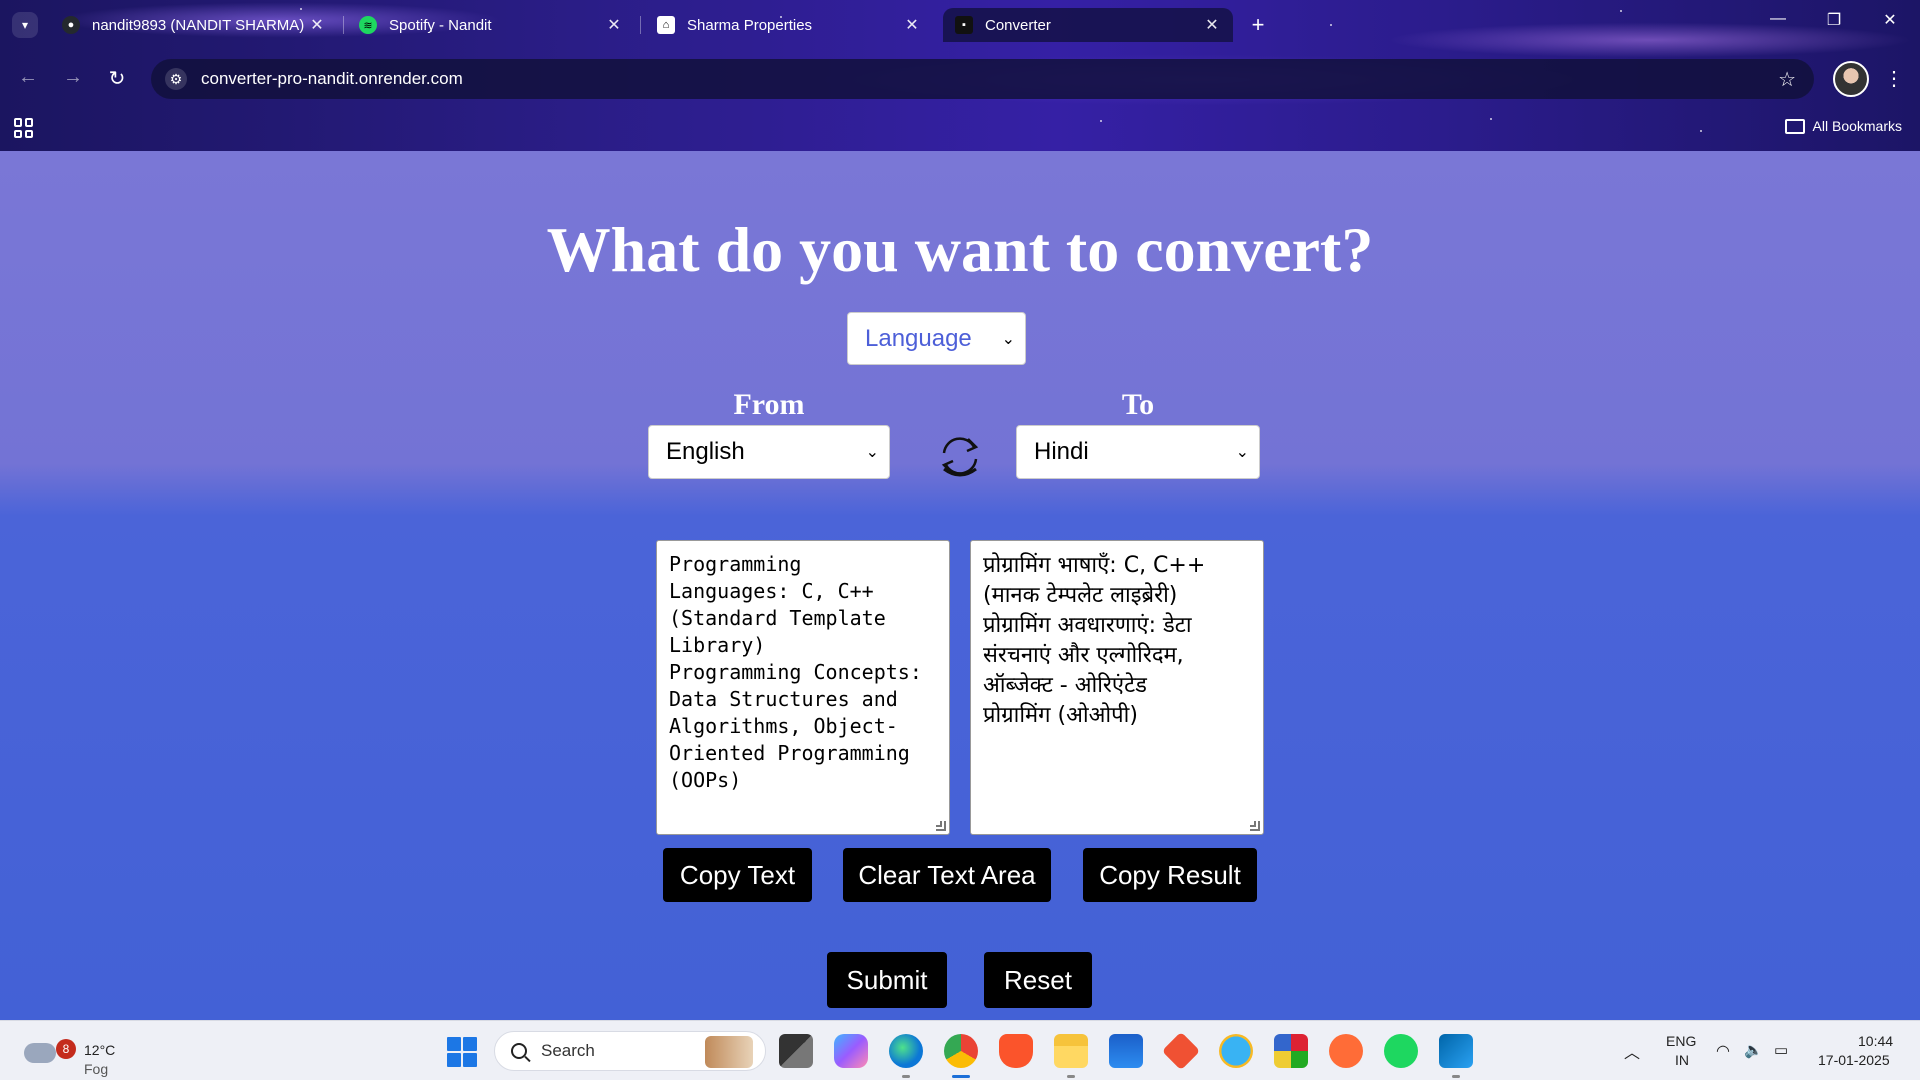 The image size is (1920, 1080). What do you see at coordinates (1071, 1056) in the screenshot?
I see `file-explorer-icon` at bounding box center [1071, 1056].